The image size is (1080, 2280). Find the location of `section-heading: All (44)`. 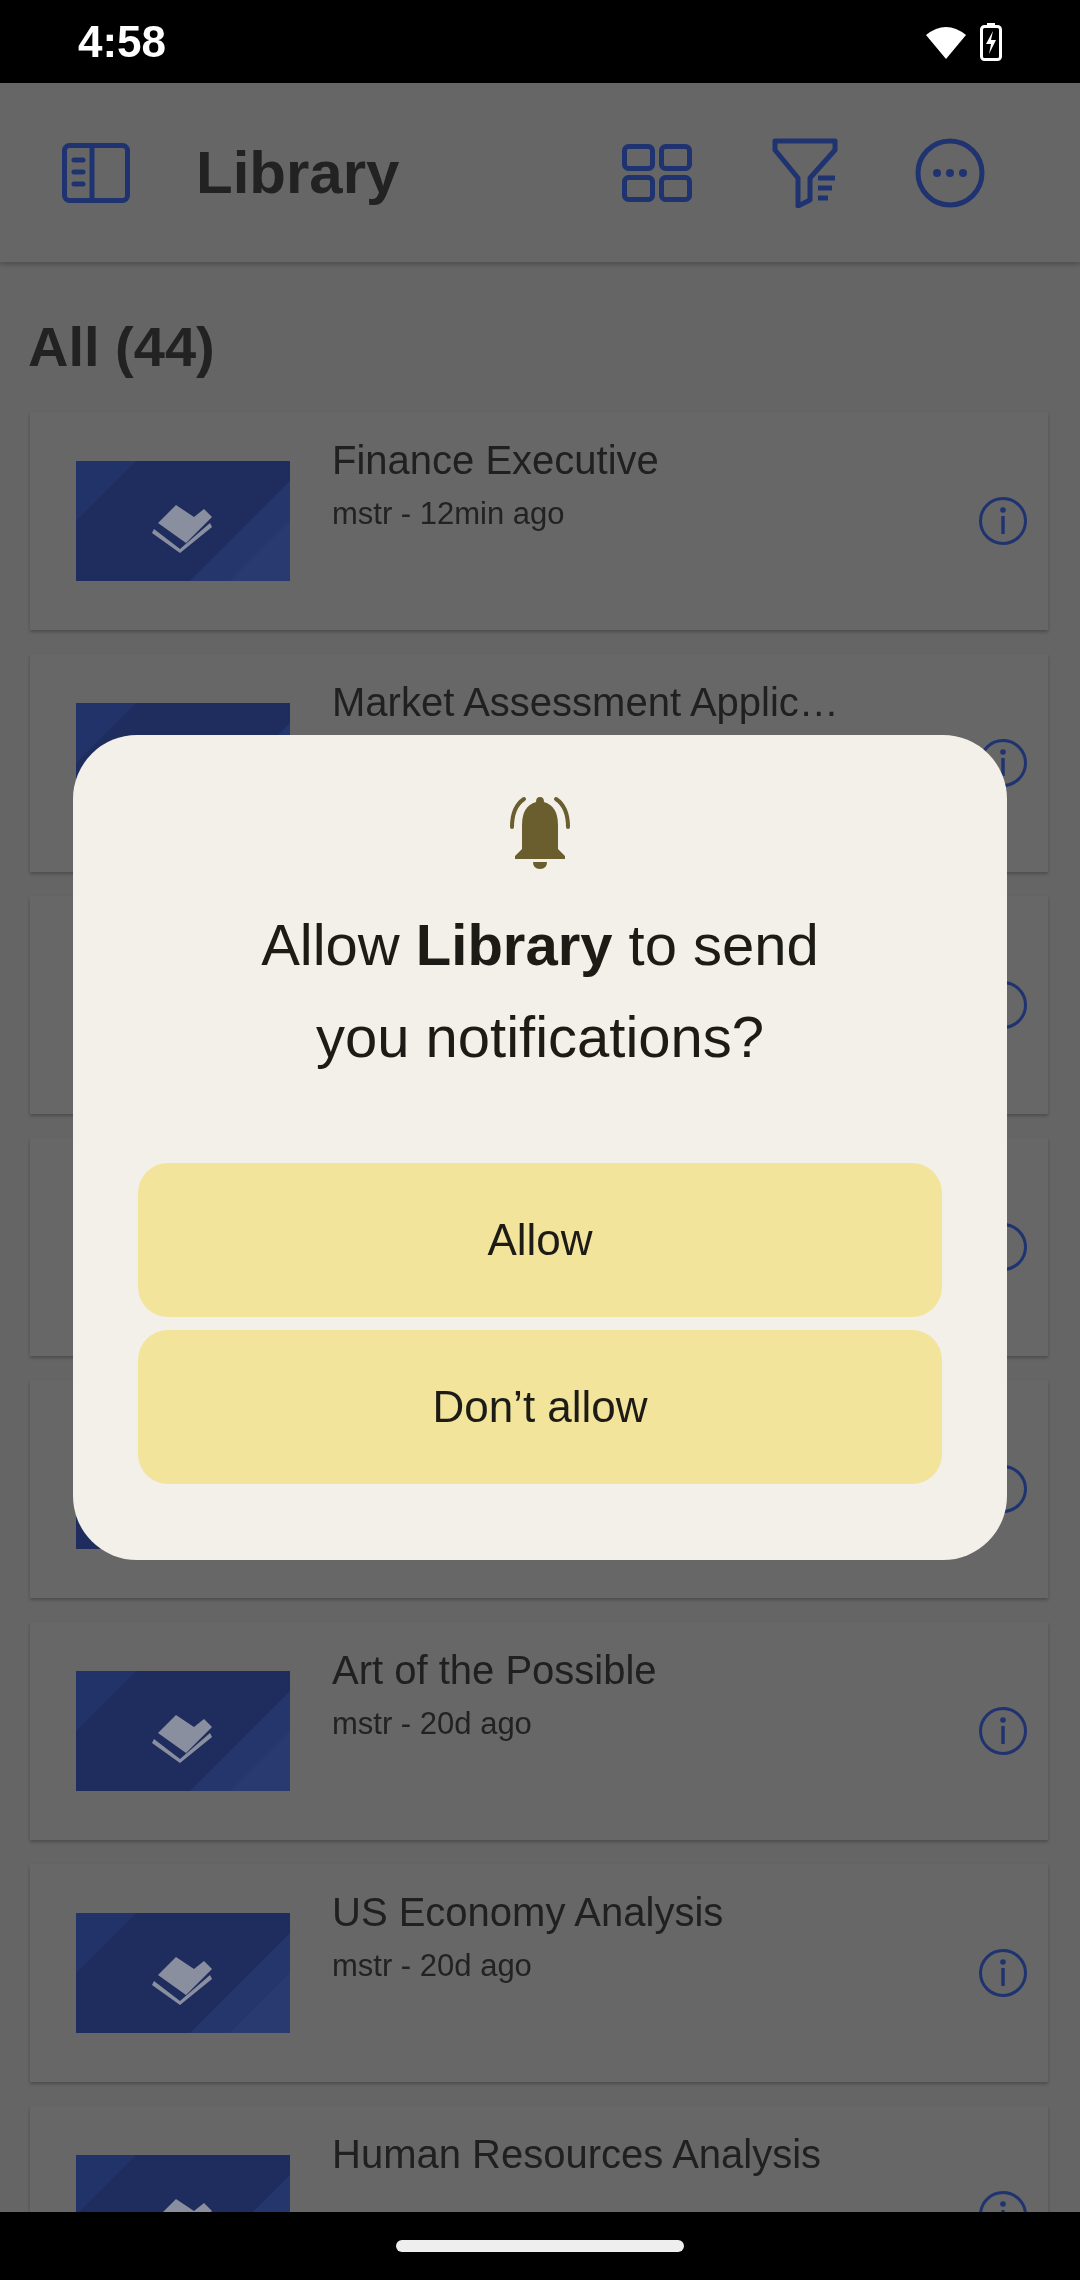

section-heading: All (44) is located at coordinates (122, 347).